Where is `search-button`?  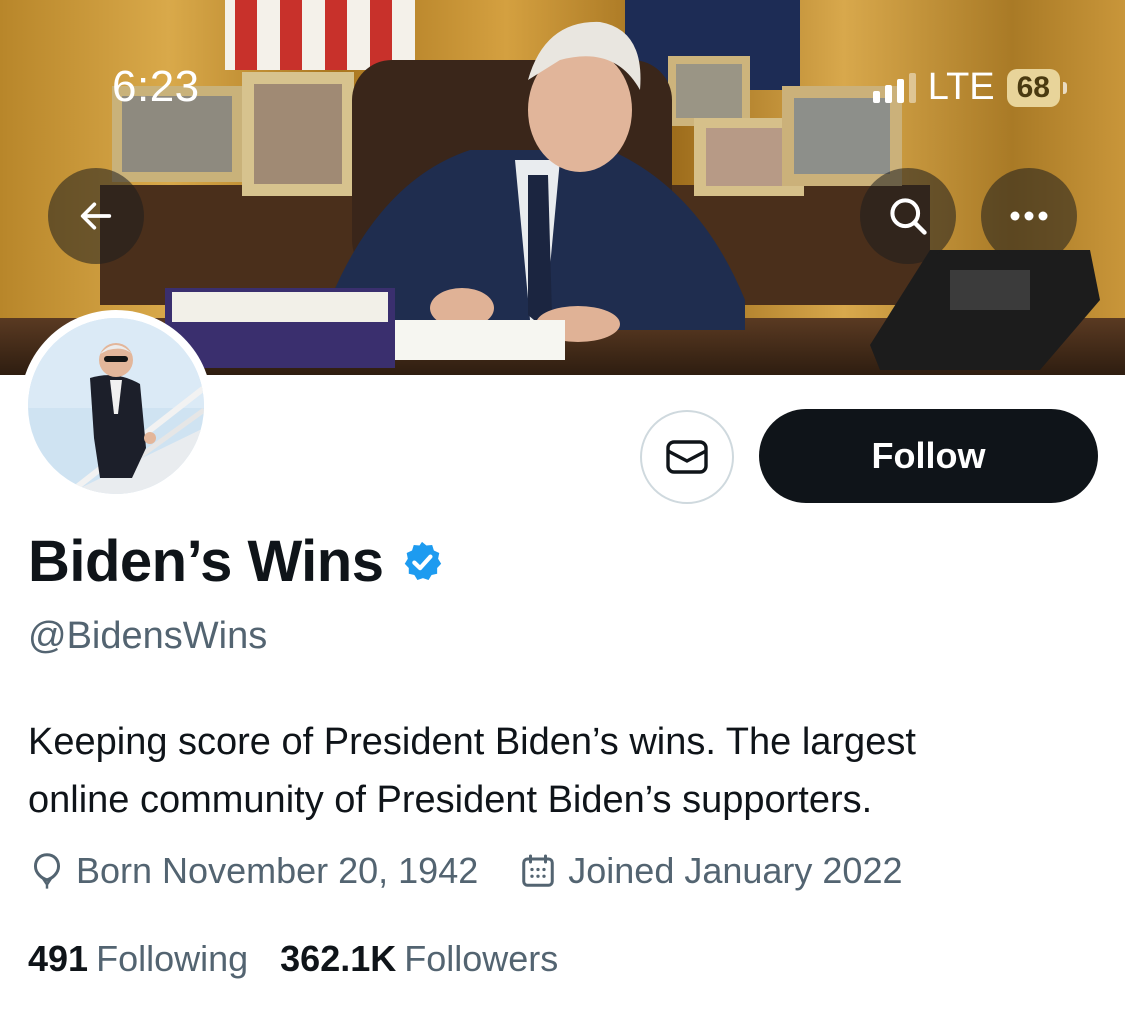 search-button is located at coordinates (908, 216).